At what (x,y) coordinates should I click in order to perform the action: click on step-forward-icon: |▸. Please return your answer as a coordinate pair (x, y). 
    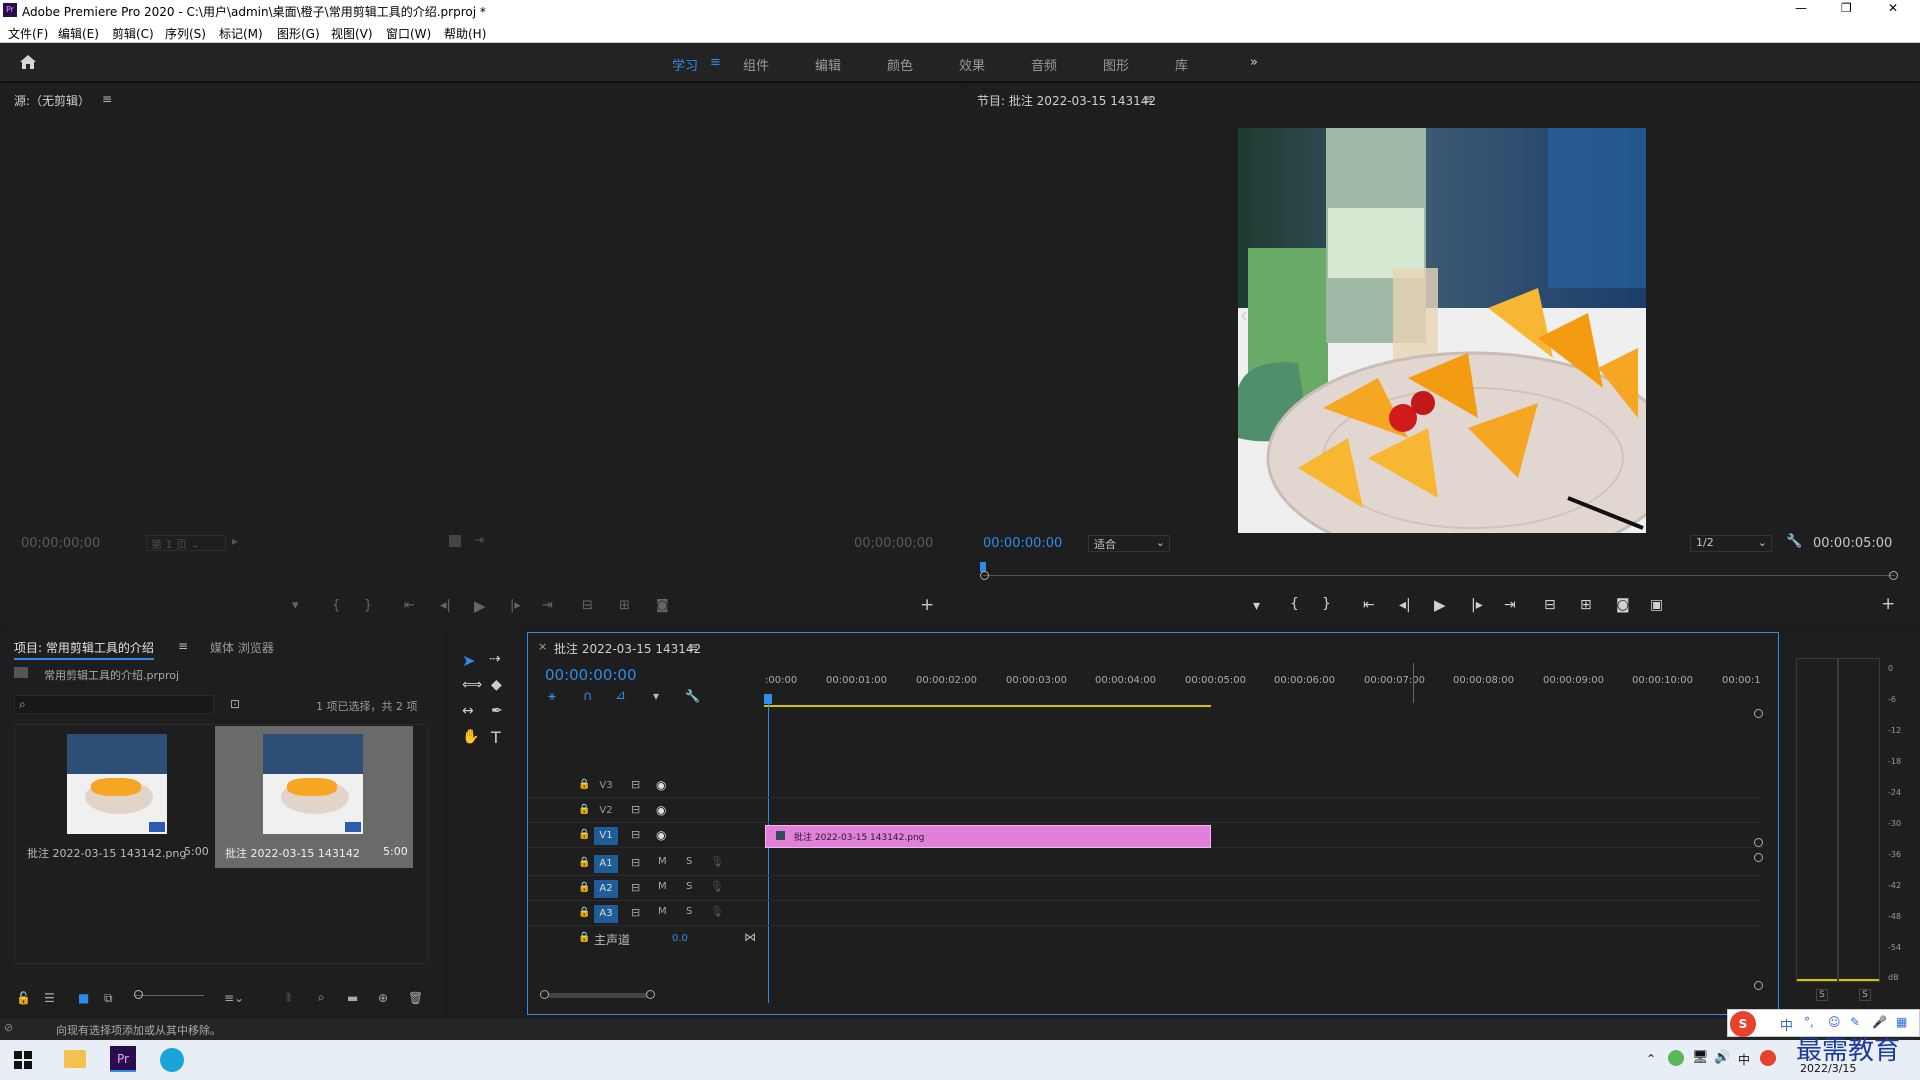
    Looking at the image, I should click on (1477, 605).